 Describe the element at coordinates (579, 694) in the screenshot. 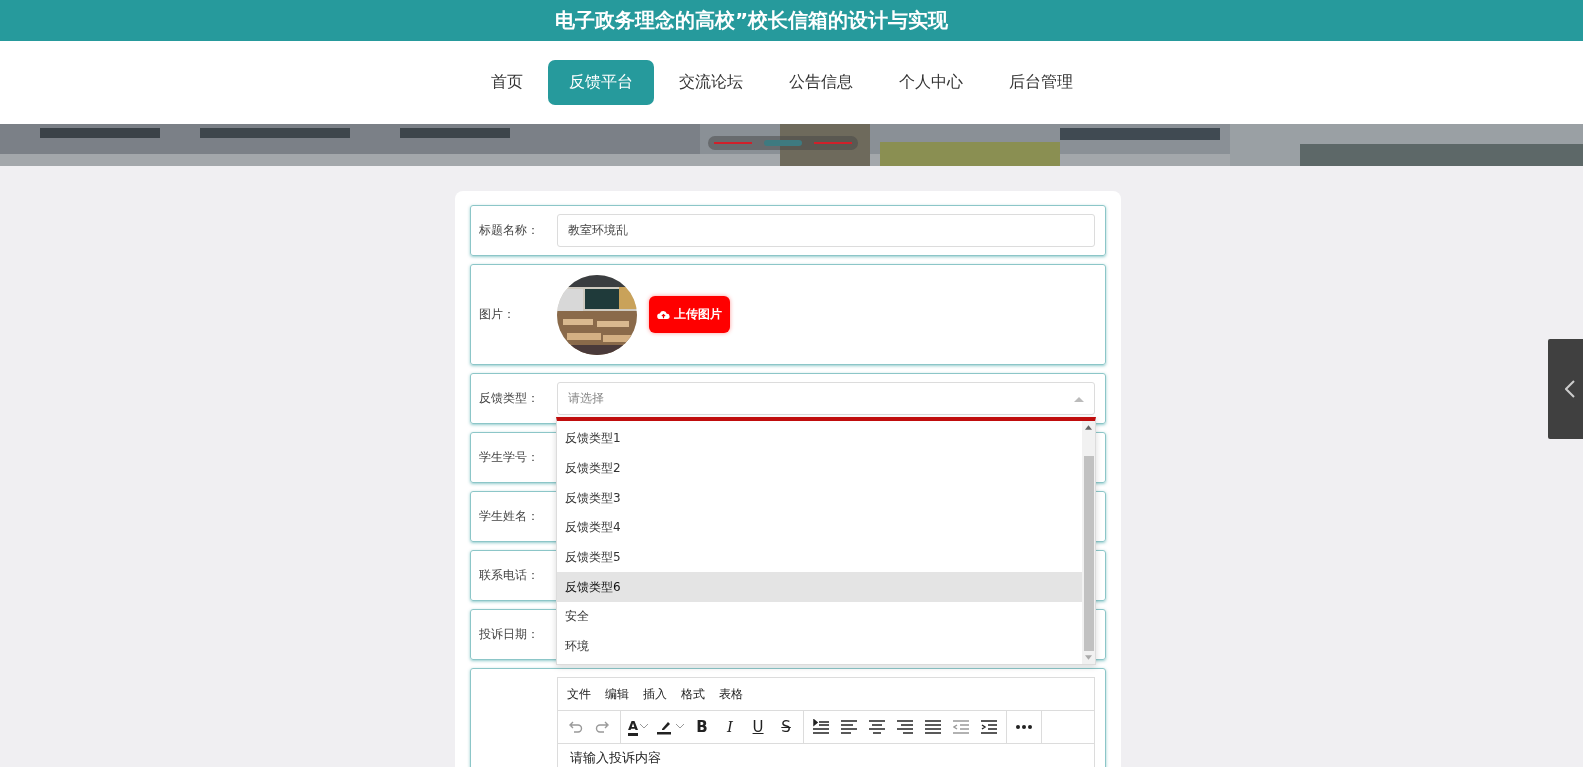

I see `editor-menu-item: 文件` at that location.